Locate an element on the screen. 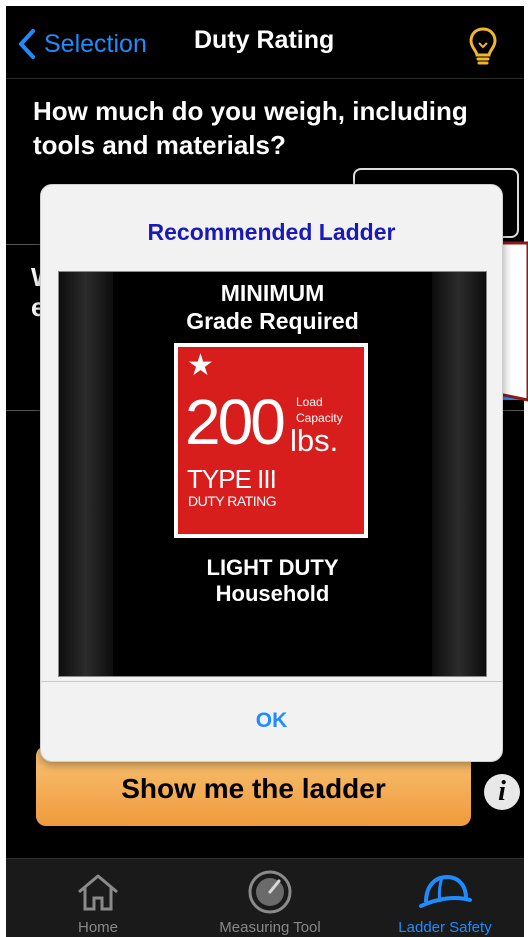  dialog-title: Recommended Ladder is located at coordinates (271, 232).